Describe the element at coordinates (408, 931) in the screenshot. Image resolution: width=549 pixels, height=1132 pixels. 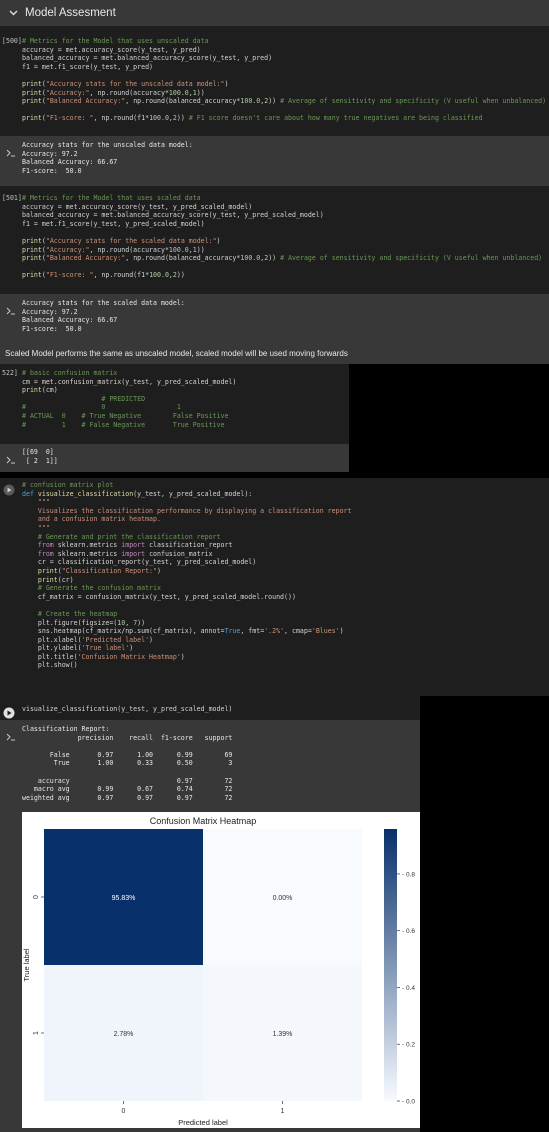
I see `colorbar-tick-label: - 0.6` at that location.